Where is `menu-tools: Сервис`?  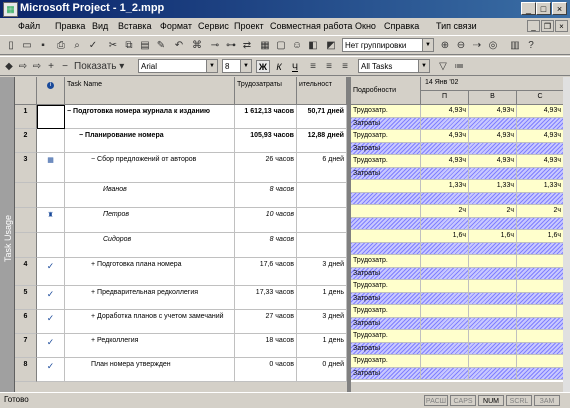
menu-tools: Сервис is located at coordinates (213, 26).